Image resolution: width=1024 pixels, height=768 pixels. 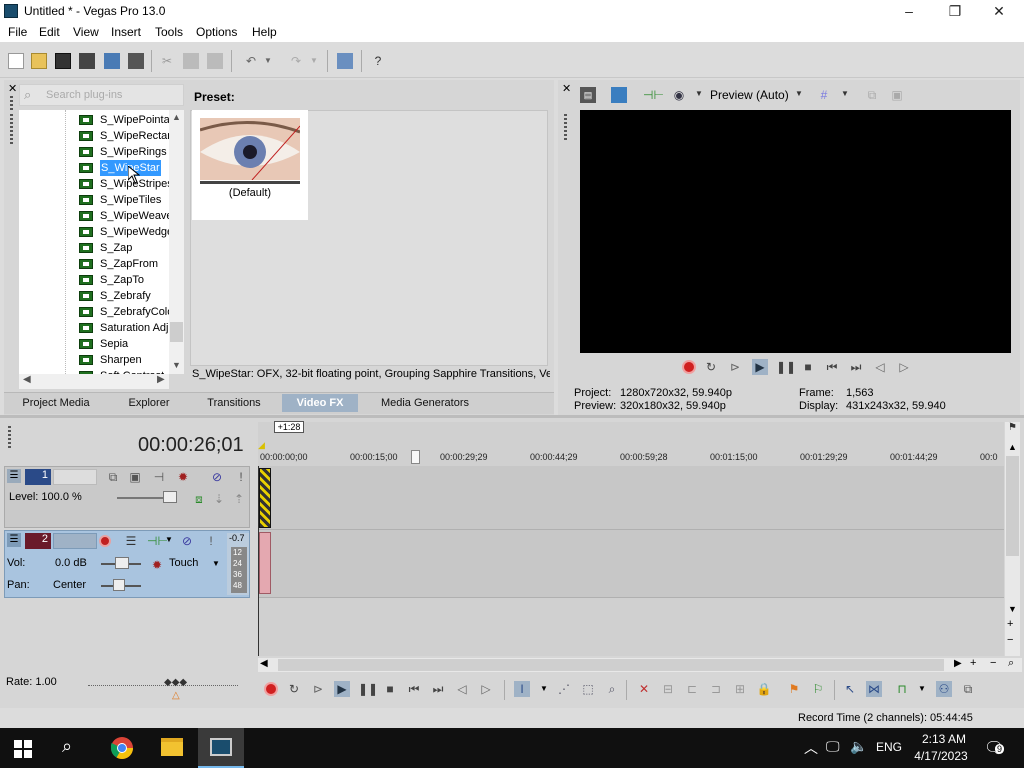 What do you see at coordinates (191, 61) in the screenshot?
I see `copy-icon` at bounding box center [191, 61].